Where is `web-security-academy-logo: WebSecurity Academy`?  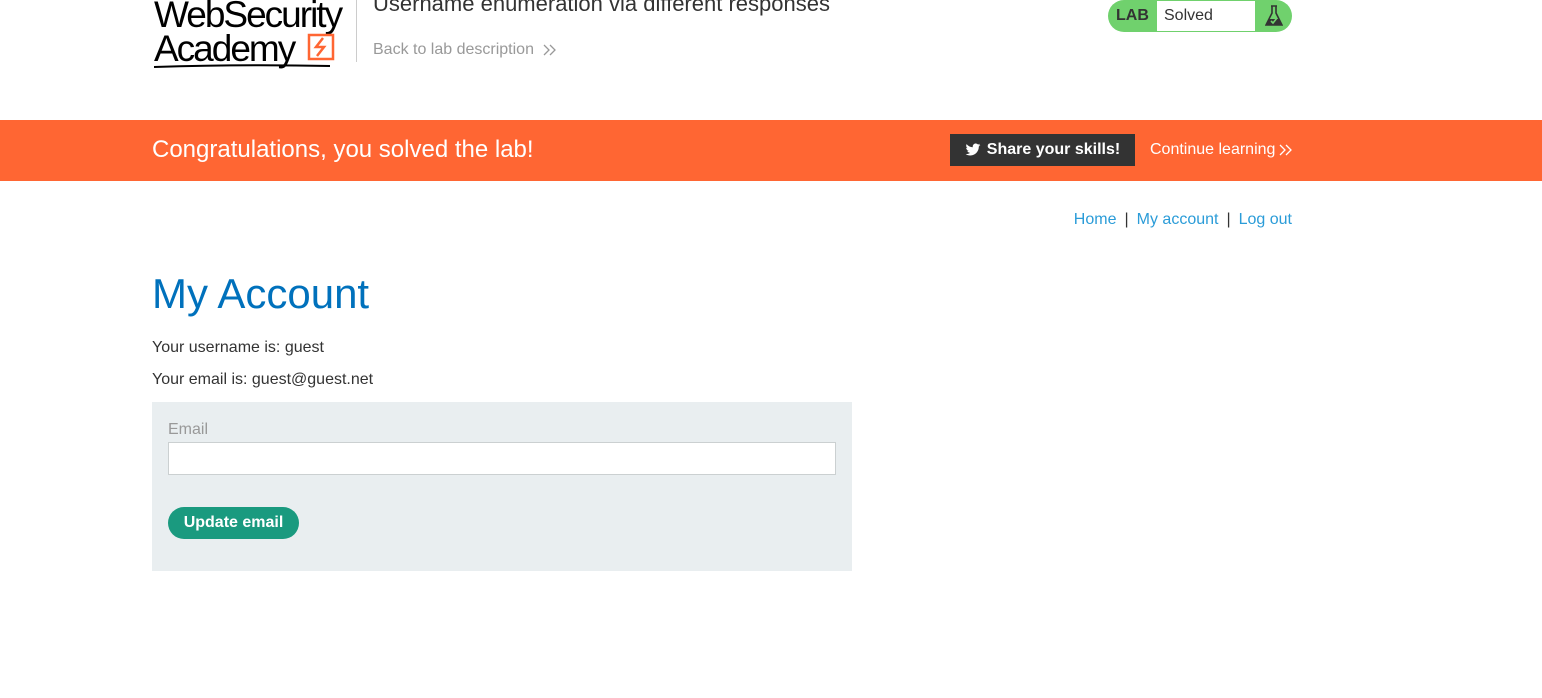 web-security-academy-logo: WebSecurity Academy is located at coordinates (254, 35).